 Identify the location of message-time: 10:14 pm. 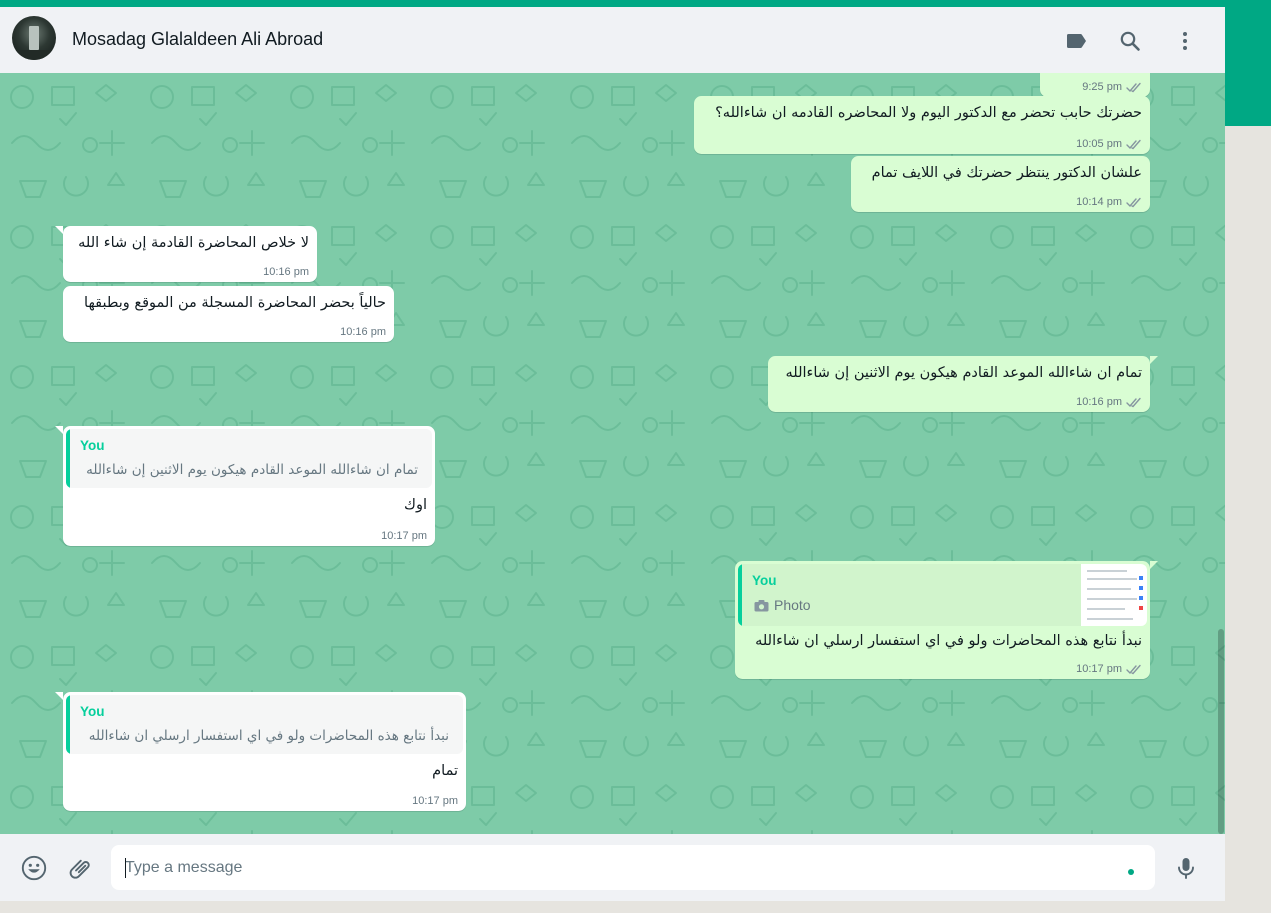
(1099, 202).